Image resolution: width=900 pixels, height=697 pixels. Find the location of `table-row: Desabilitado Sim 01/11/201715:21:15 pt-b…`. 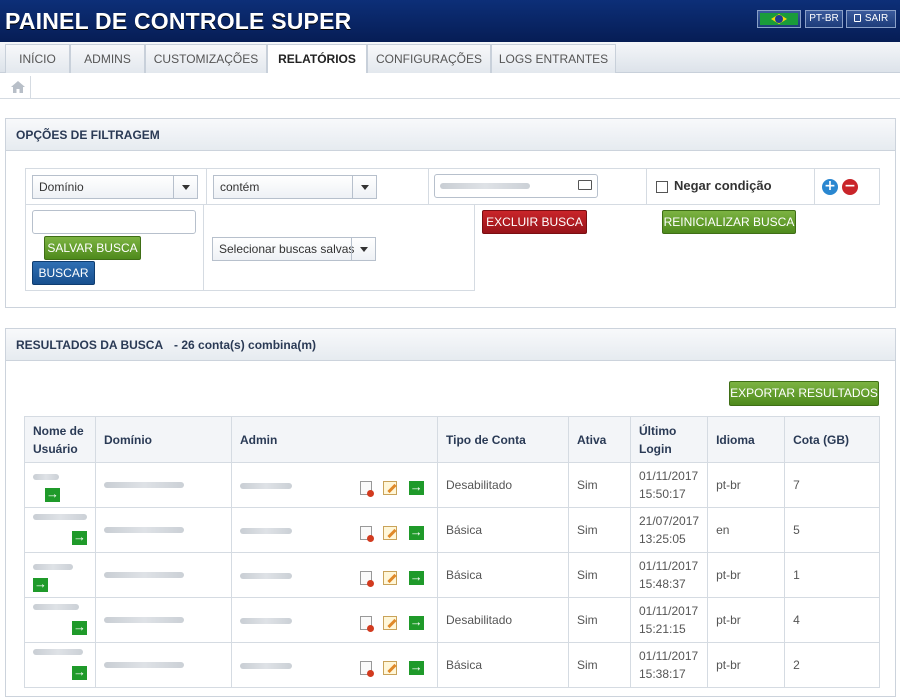

table-row: Desabilitado Sim 01/11/201715:21:15 pt-b… is located at coordinates (452, 620).